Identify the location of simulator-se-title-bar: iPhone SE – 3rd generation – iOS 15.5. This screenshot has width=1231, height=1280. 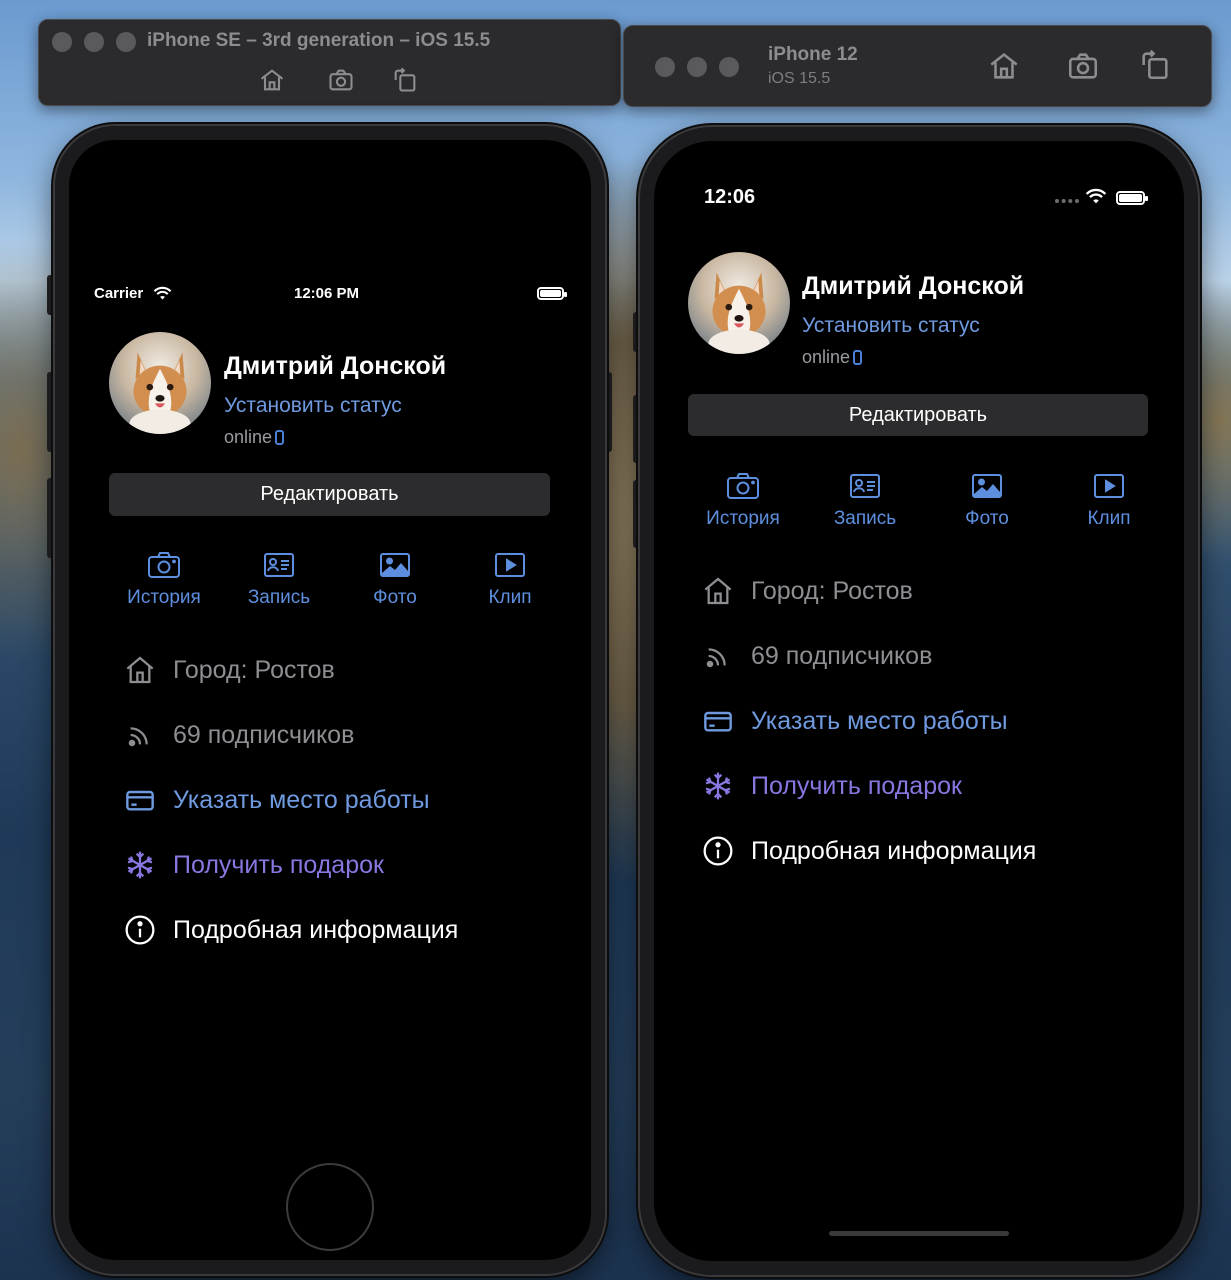
(329, 62).